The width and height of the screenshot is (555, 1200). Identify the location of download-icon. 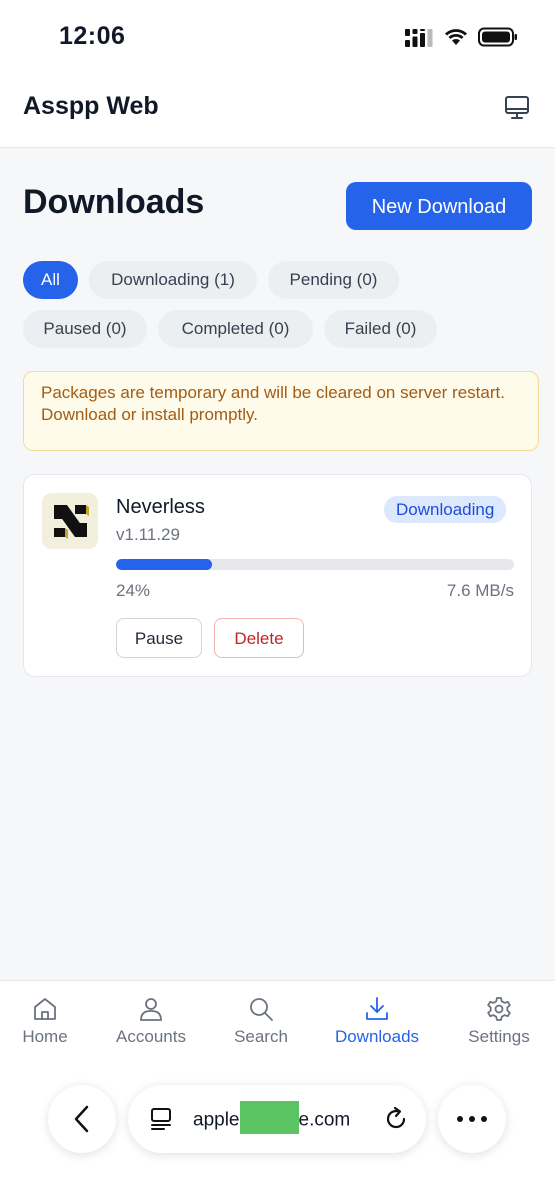
(377, 1008).